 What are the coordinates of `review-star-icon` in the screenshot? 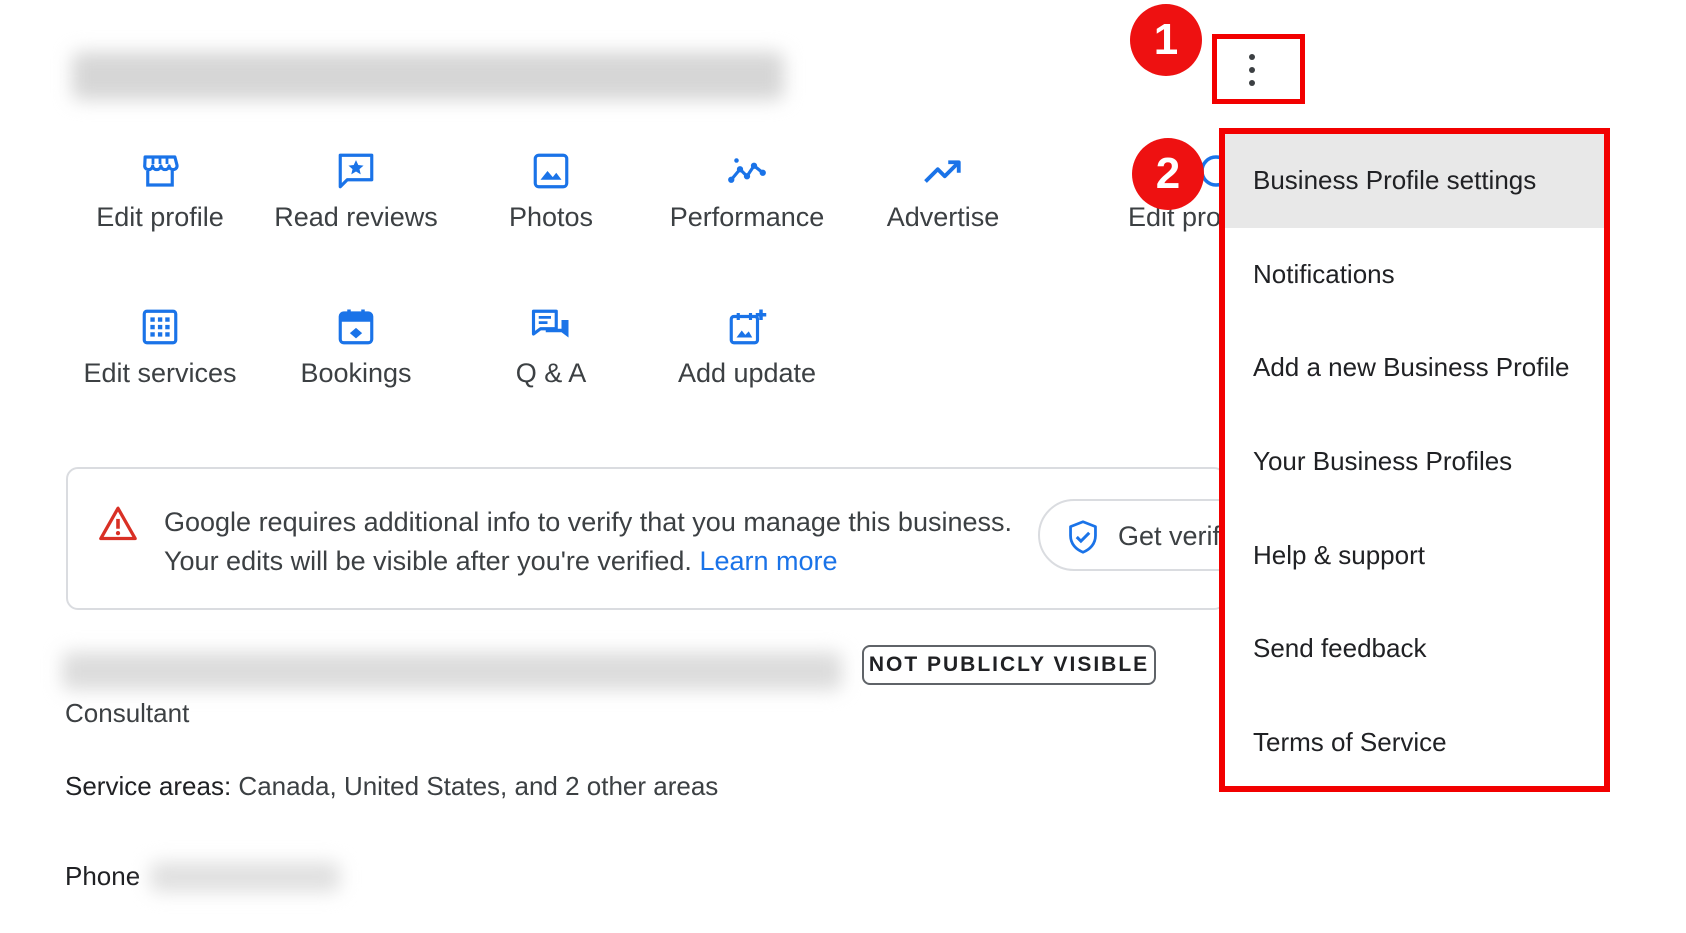 It's located at (356, 171).